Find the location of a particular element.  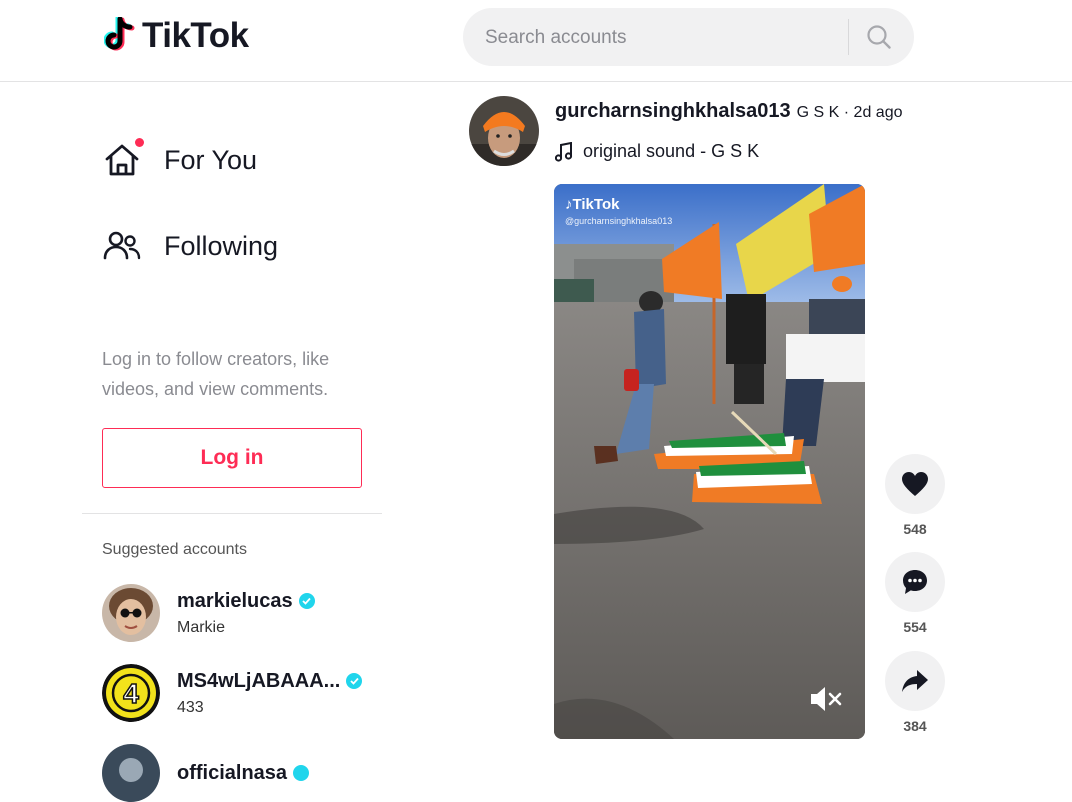

suggested-account-markielucas: markielucas Markie is located at coordinates (208, 613).